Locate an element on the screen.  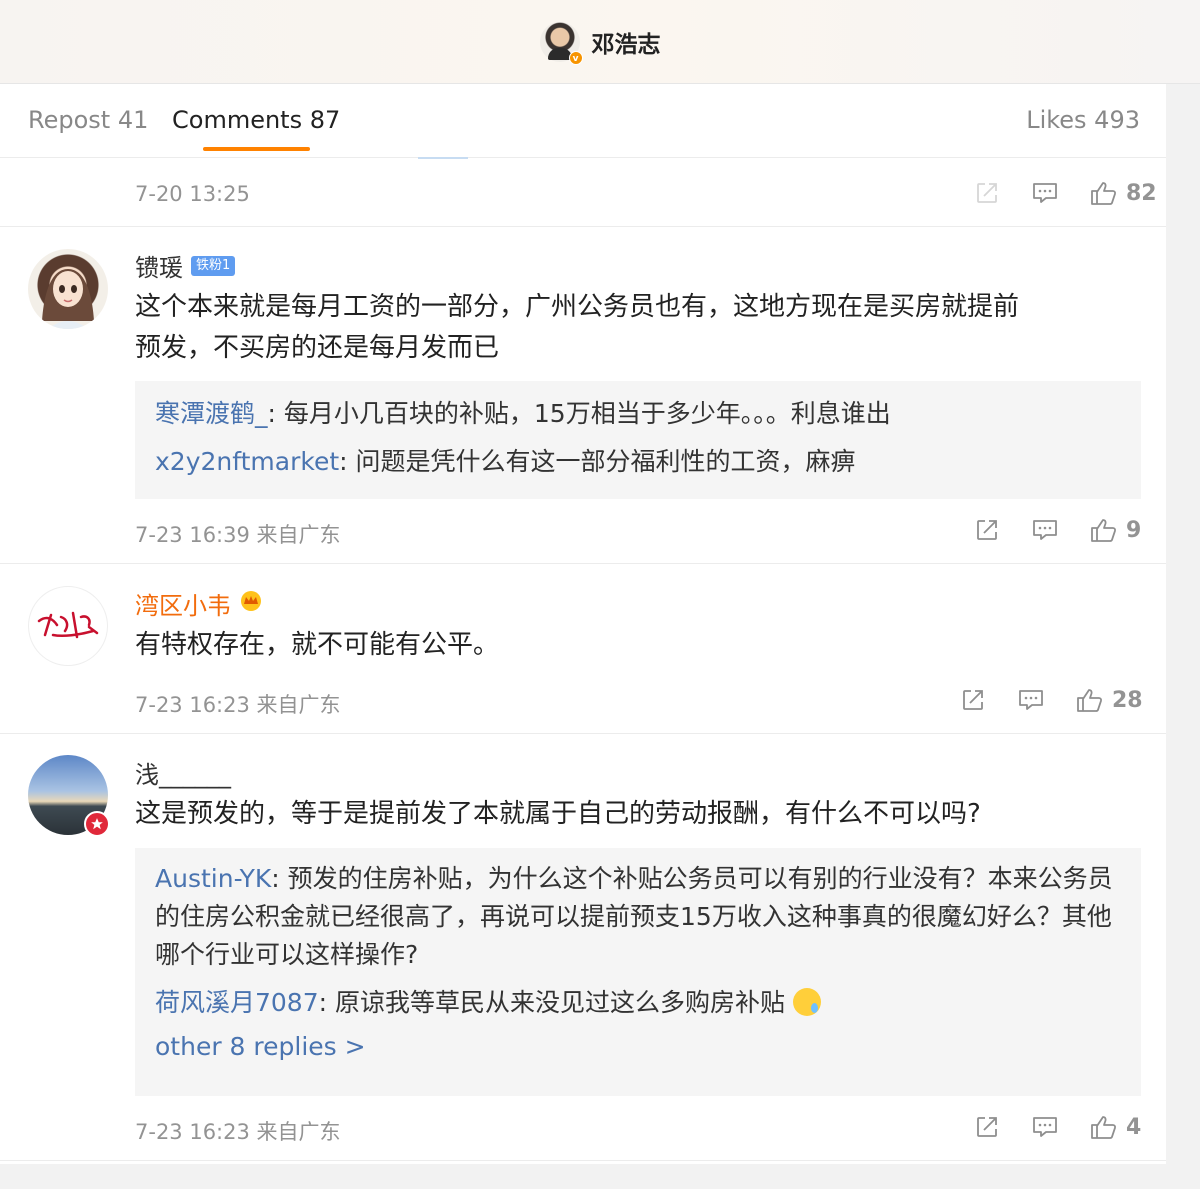
comment-text-line: 这个本来就是每月工资的一部分，广州公务员也有，这地方现在是买房就提前 is located at coordinates (577, 307).